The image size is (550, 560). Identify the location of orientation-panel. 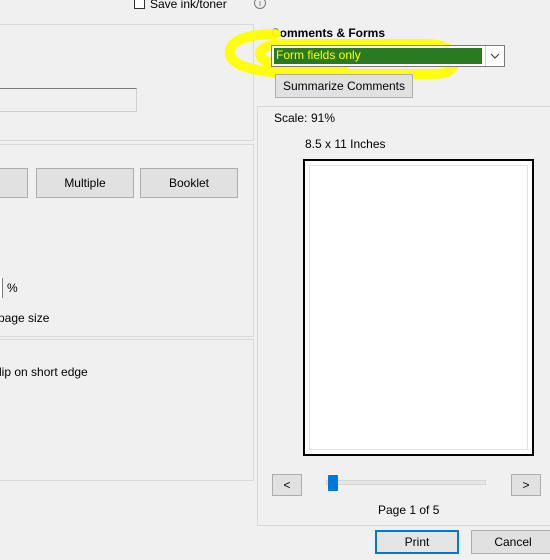
(127, 410).